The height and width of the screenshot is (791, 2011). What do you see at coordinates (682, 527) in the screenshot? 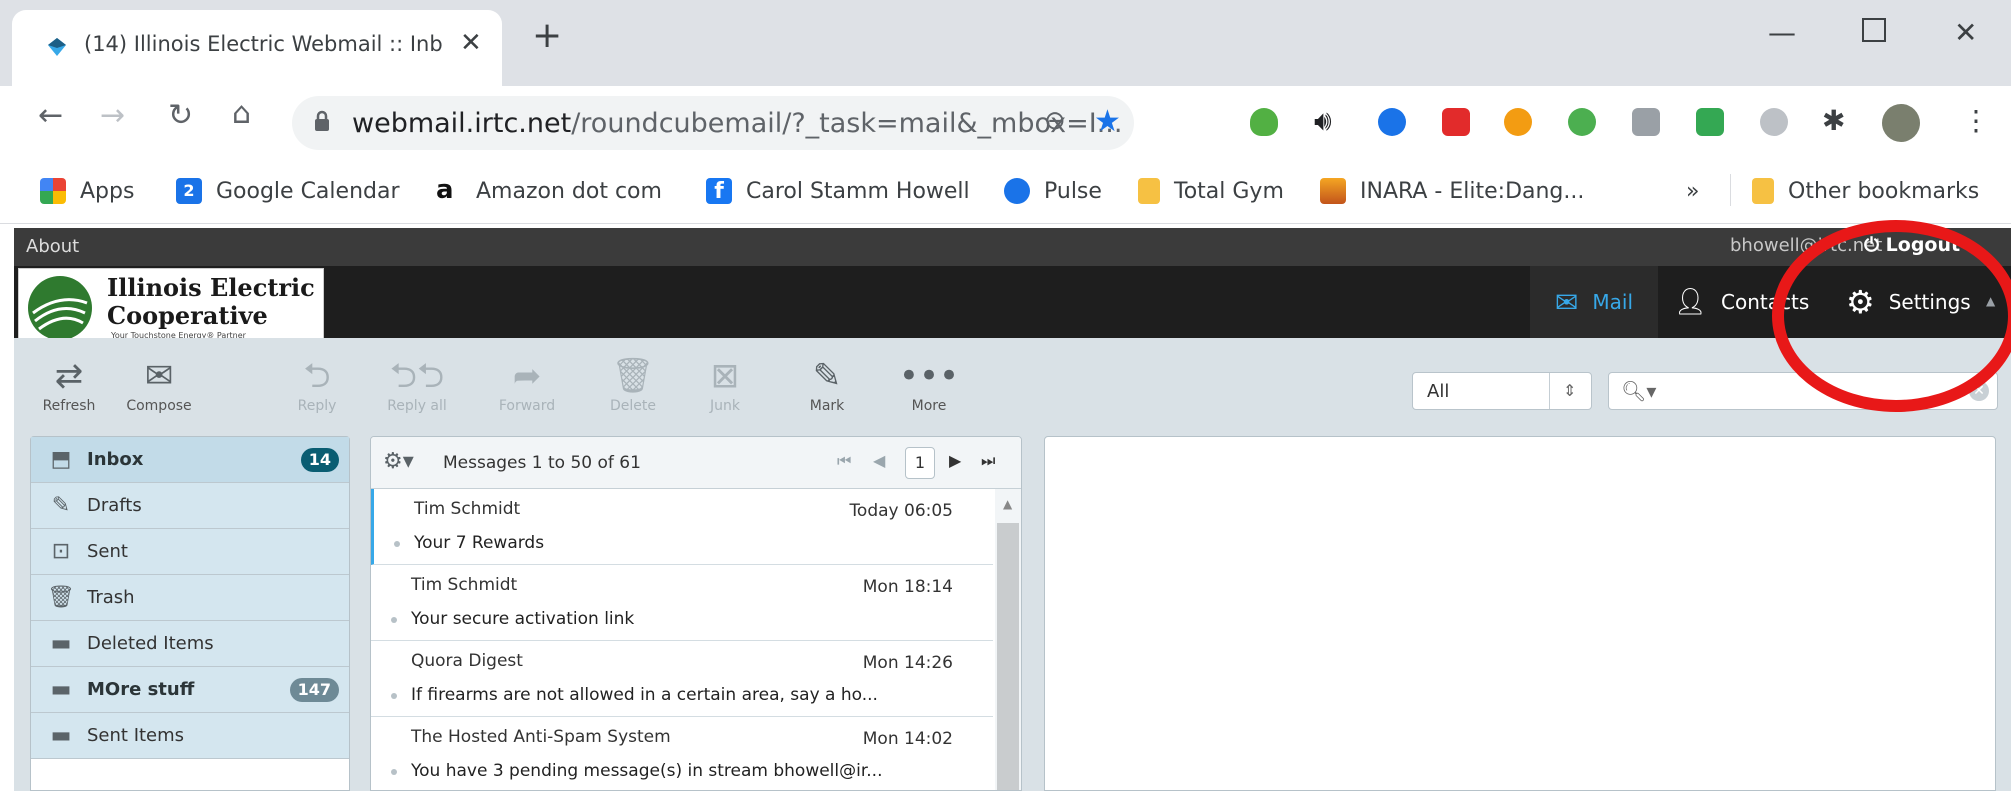
I see `message-row: Tim Schmidt Today 06:05 Your 7 Rewards` at bounding box center [682, 527].